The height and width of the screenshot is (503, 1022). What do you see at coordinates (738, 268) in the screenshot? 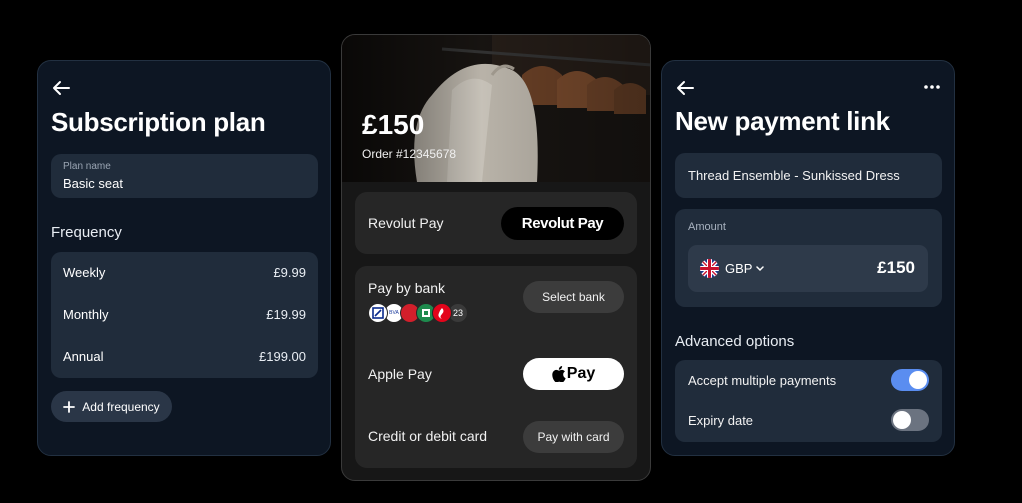
I see `currency-select: GBP` at bounding box center [738, 268].